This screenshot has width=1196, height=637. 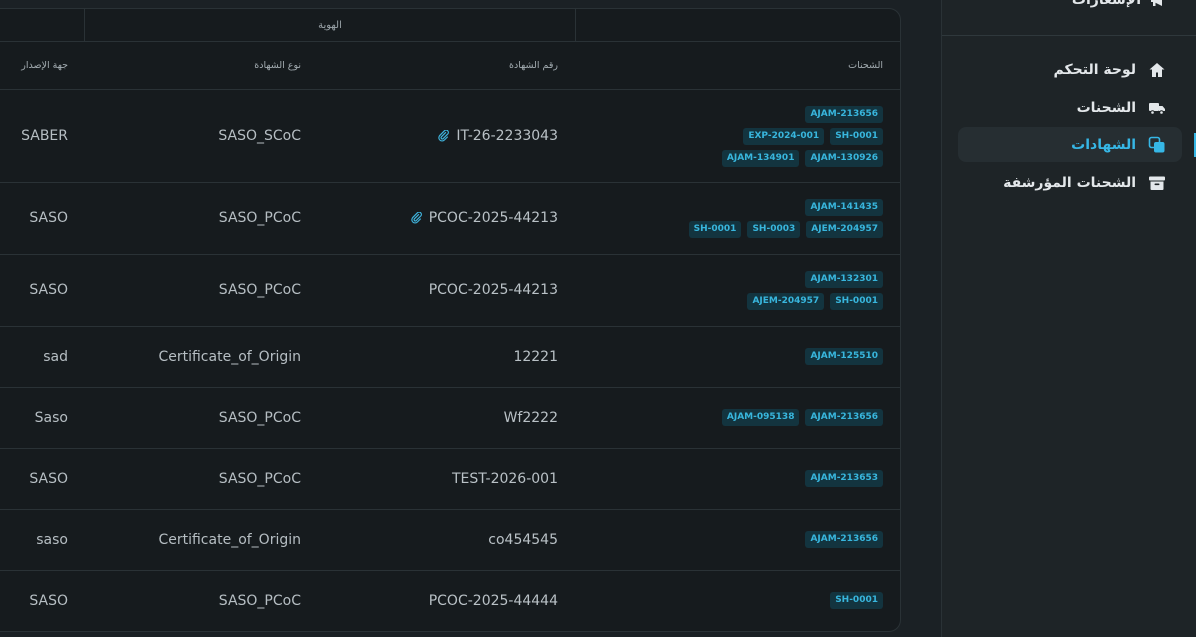 What do you see at coordinates (44, 65) in the screenshot?
I see `issuer-column-header: جهة الإصدار` at bounding box center [44, 65].